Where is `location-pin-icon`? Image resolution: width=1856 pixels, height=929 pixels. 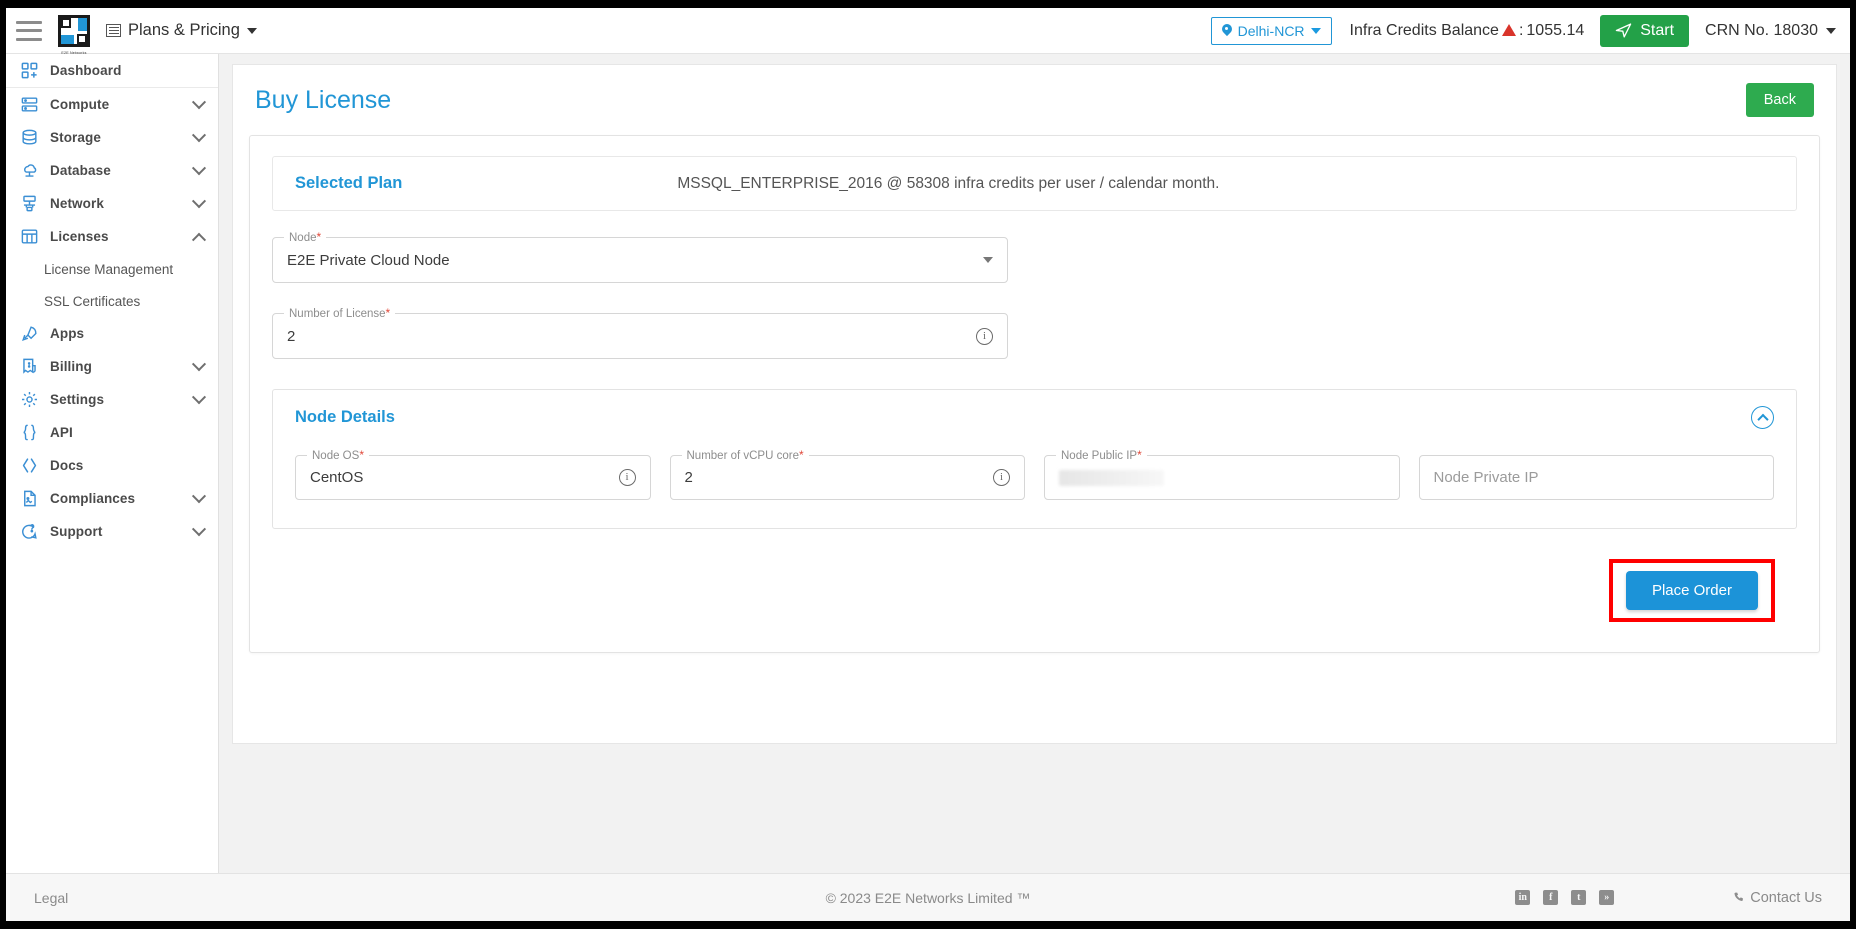 location-pin-icon is located at coordinates (1227, 31).